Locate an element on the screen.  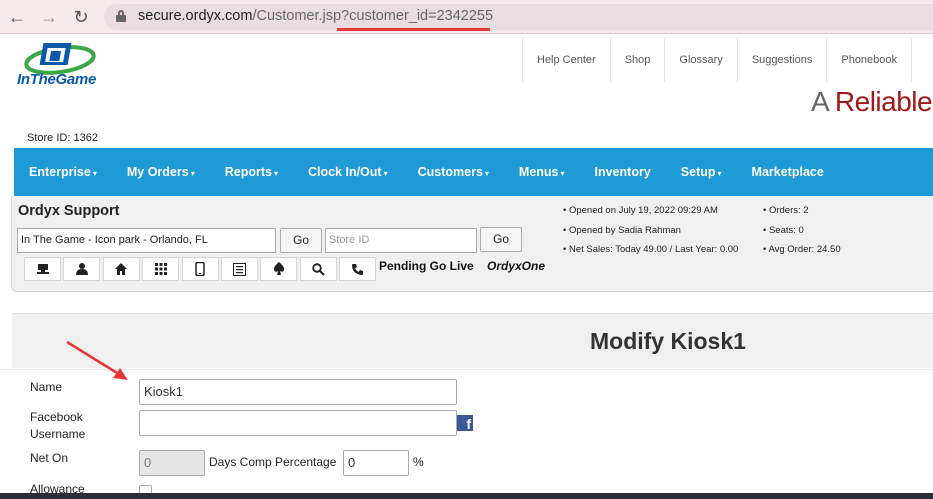
person-icon is located at coordinates (82, 269).